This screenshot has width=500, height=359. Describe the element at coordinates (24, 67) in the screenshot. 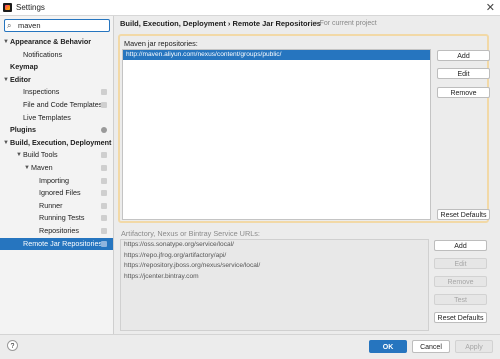

I see `sidebar-item-label: Keymap` at that location.